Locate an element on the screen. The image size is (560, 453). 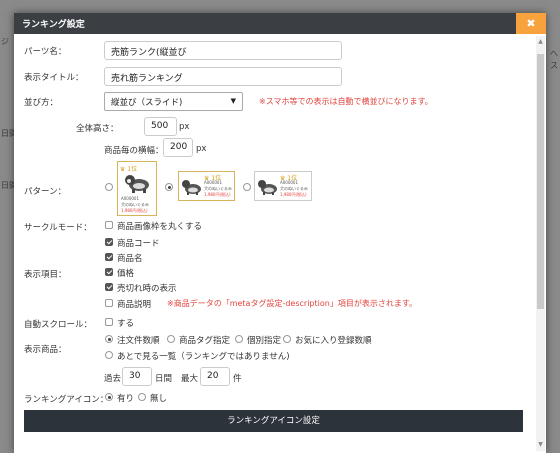
auto-scroll-option: する is located at coordinates (126, 324).